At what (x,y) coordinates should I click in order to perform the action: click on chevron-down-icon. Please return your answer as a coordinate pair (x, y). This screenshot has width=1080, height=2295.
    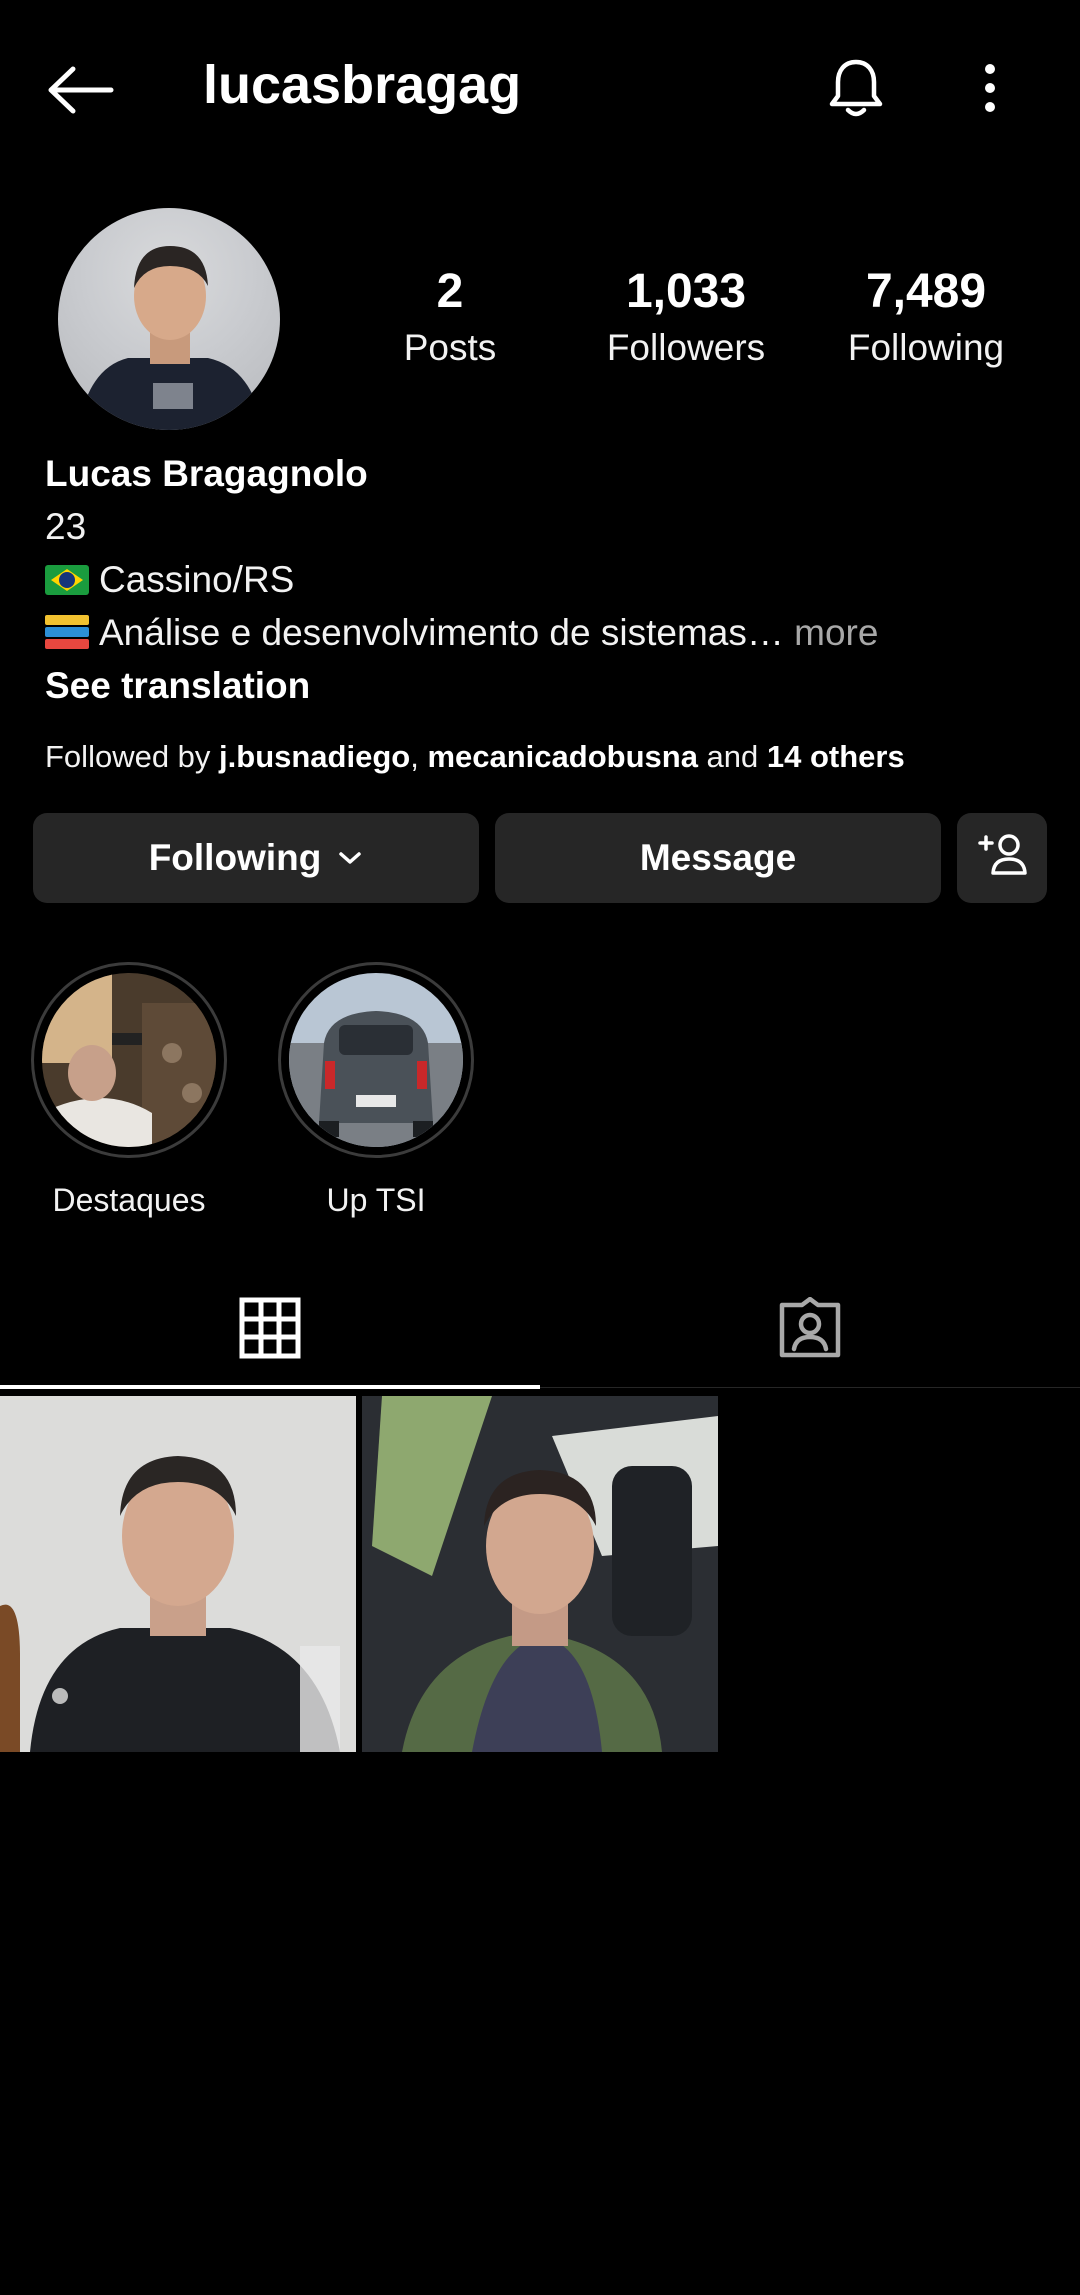
    Looking at the image, I should click on (350, 858).